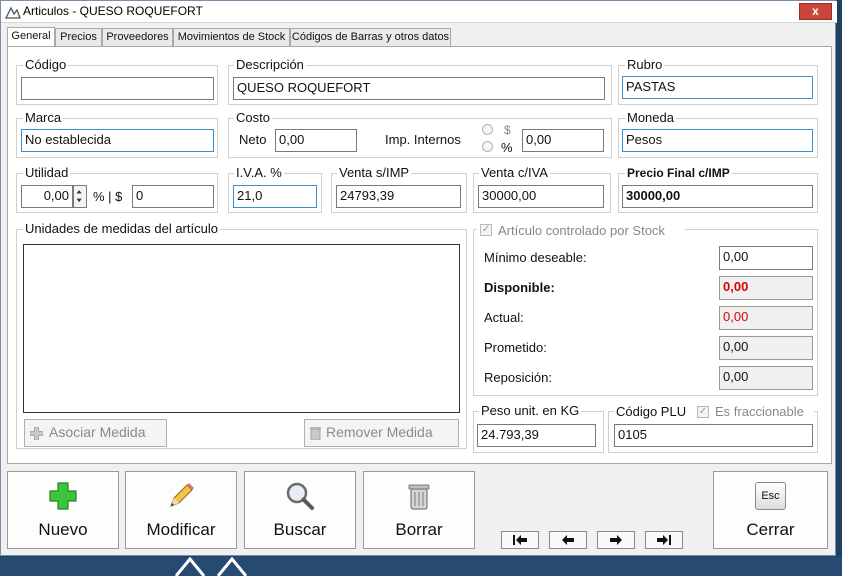  Describe the element at coordinates (770, 496) in the screenshot. I see `esc-key-icon: Esc` at that location.